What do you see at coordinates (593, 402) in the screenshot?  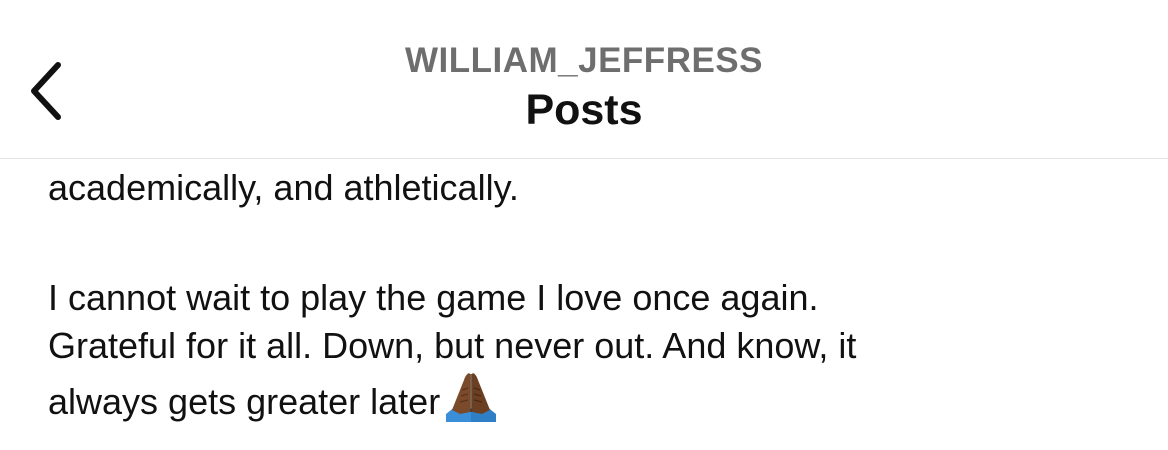 I see `caption-line-last: always gets greater later` at bounding box center [593, 402].